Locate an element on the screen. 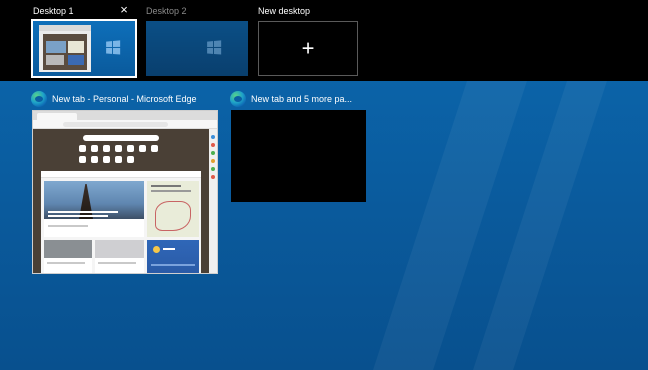  window-preview is located at coordinates (65, 48).